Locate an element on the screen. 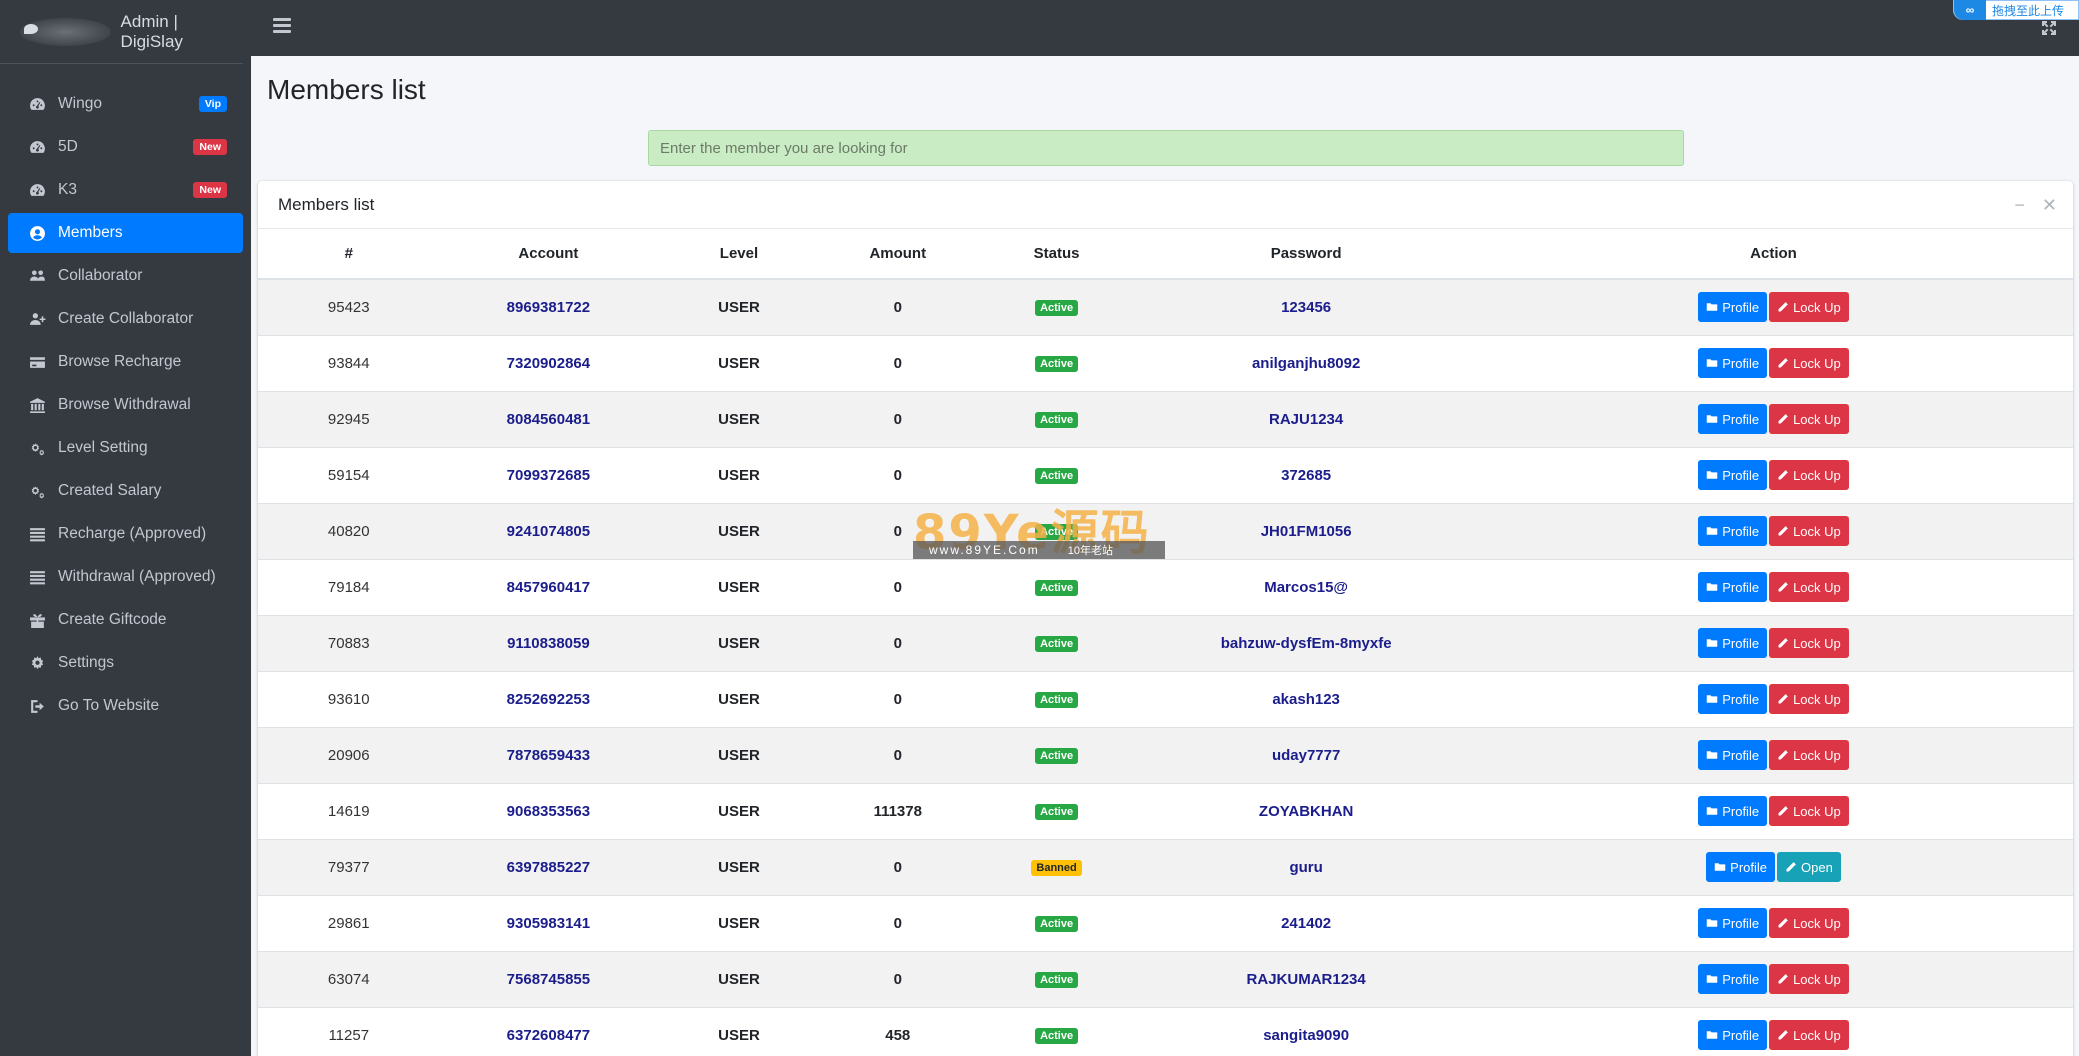  member-account: 9241074805 is located at coordinates (548, 530).